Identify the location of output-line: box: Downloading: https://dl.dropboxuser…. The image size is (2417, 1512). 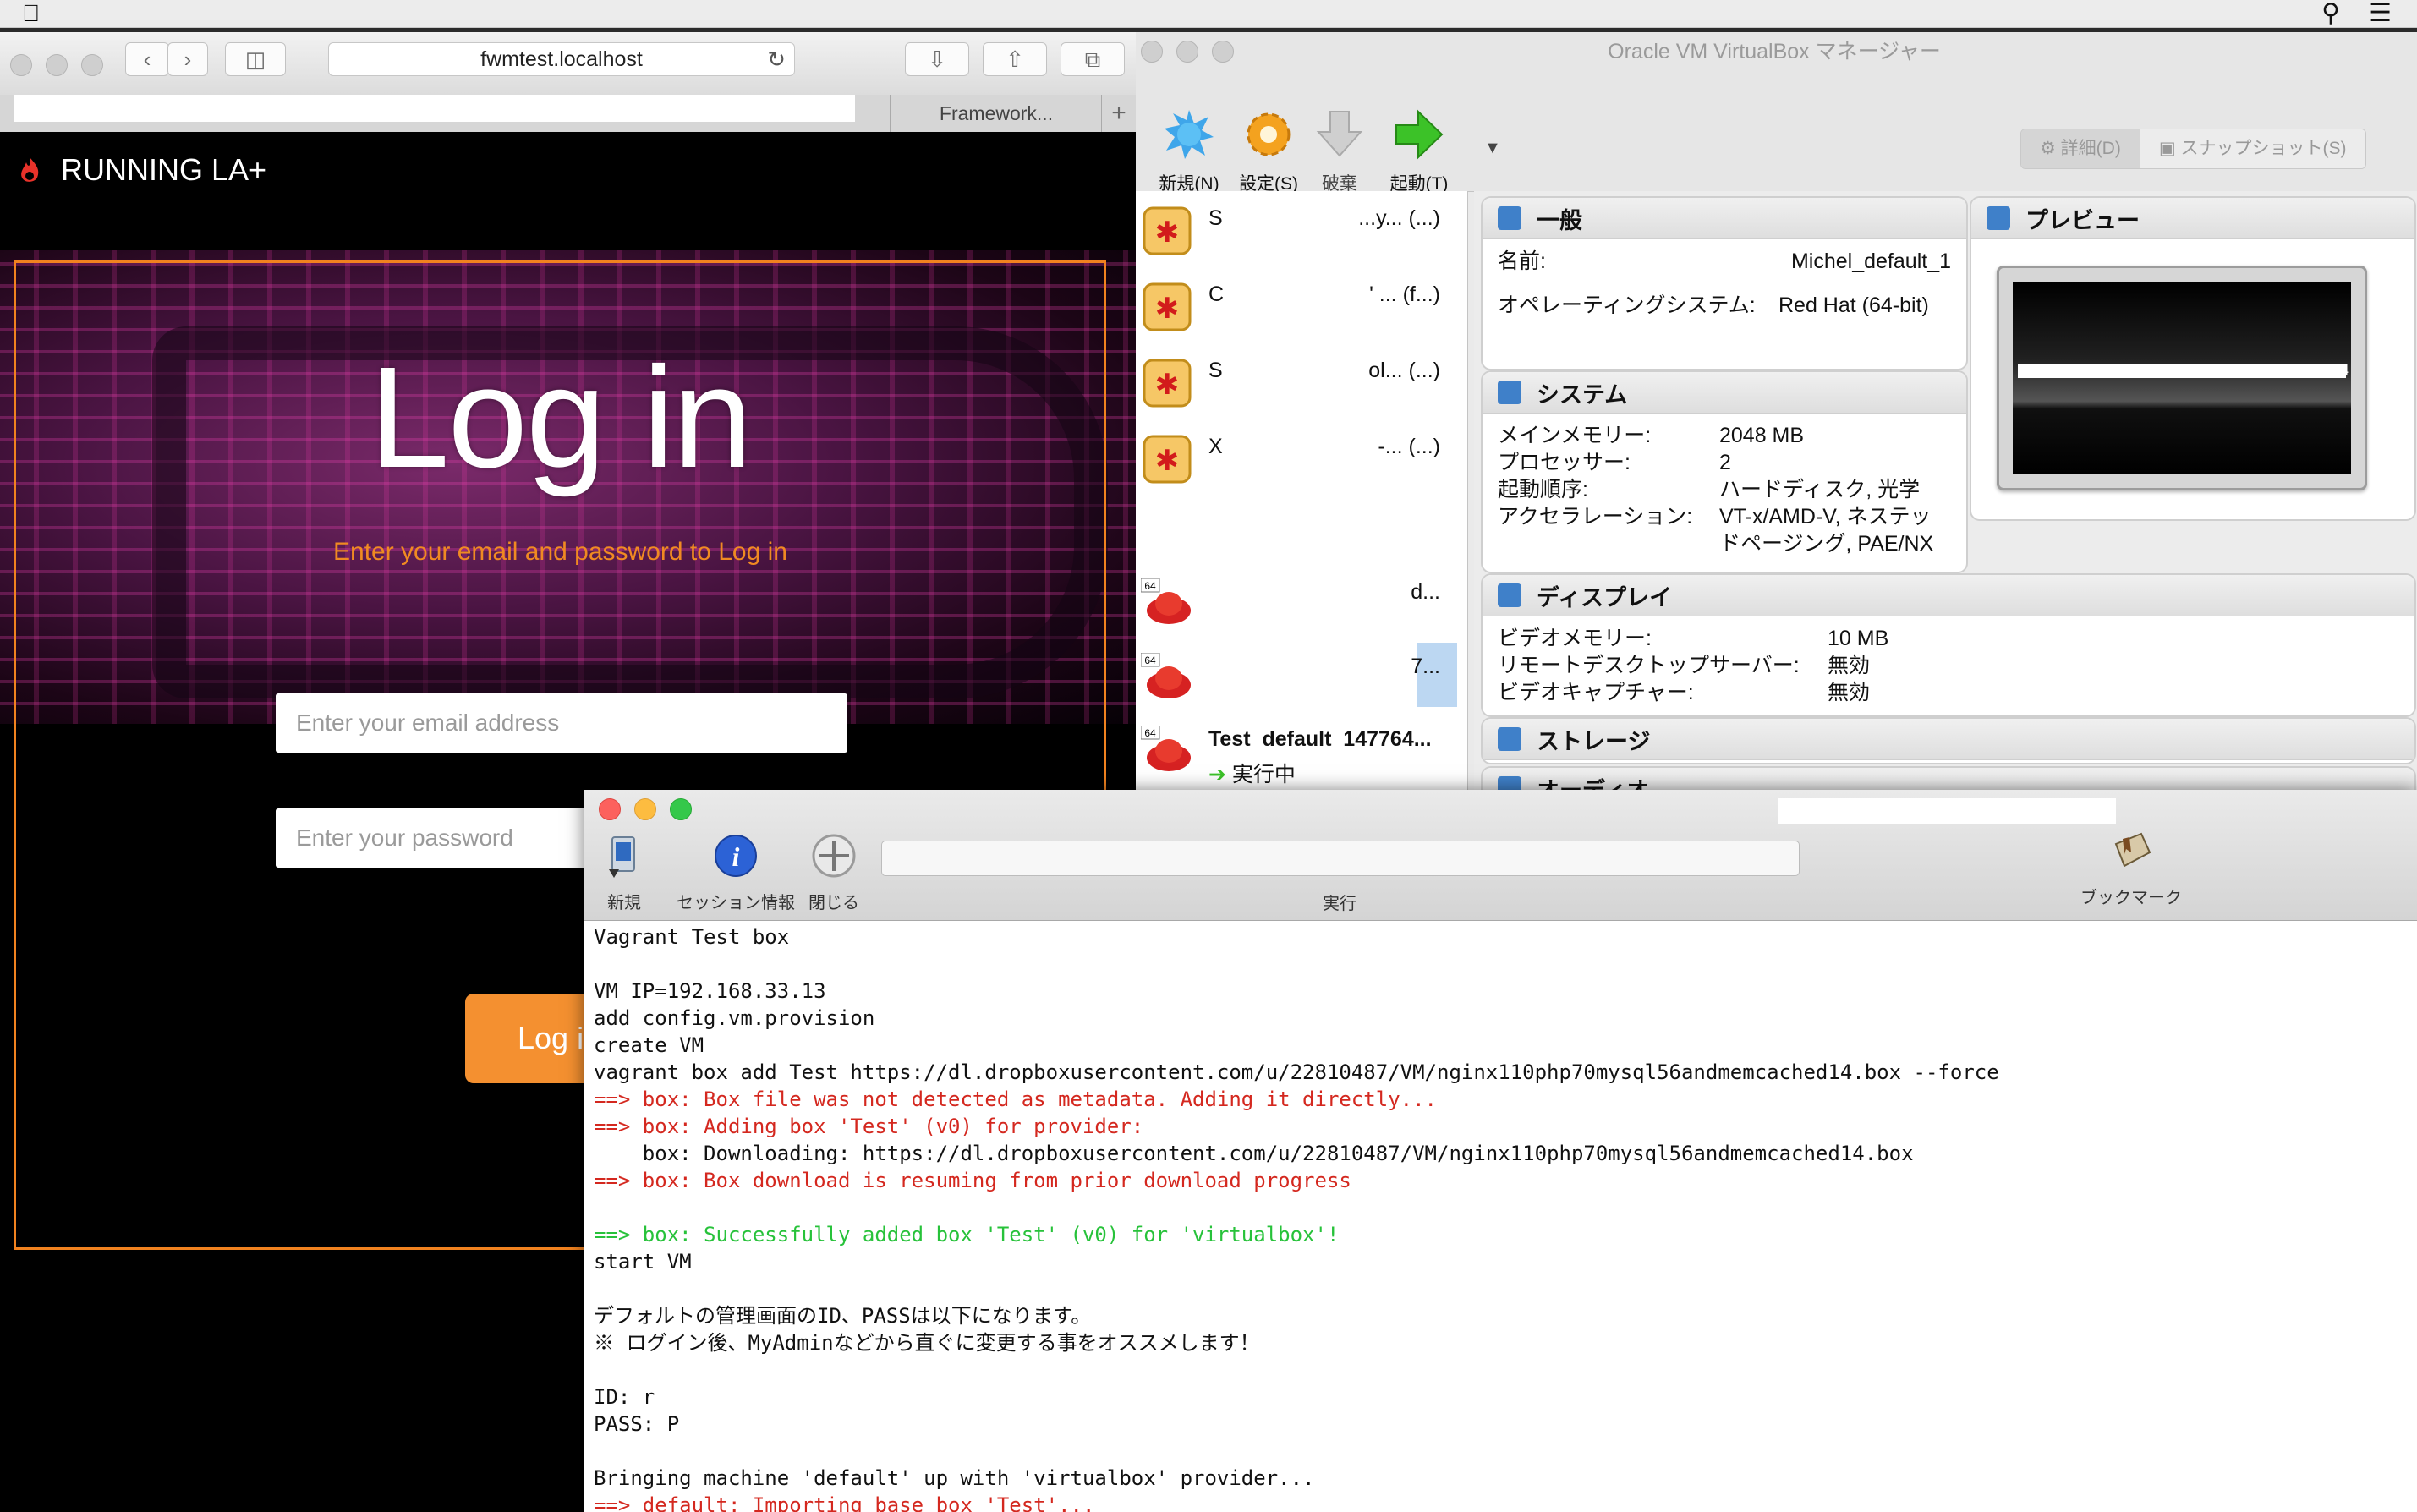
(1254, 1153).